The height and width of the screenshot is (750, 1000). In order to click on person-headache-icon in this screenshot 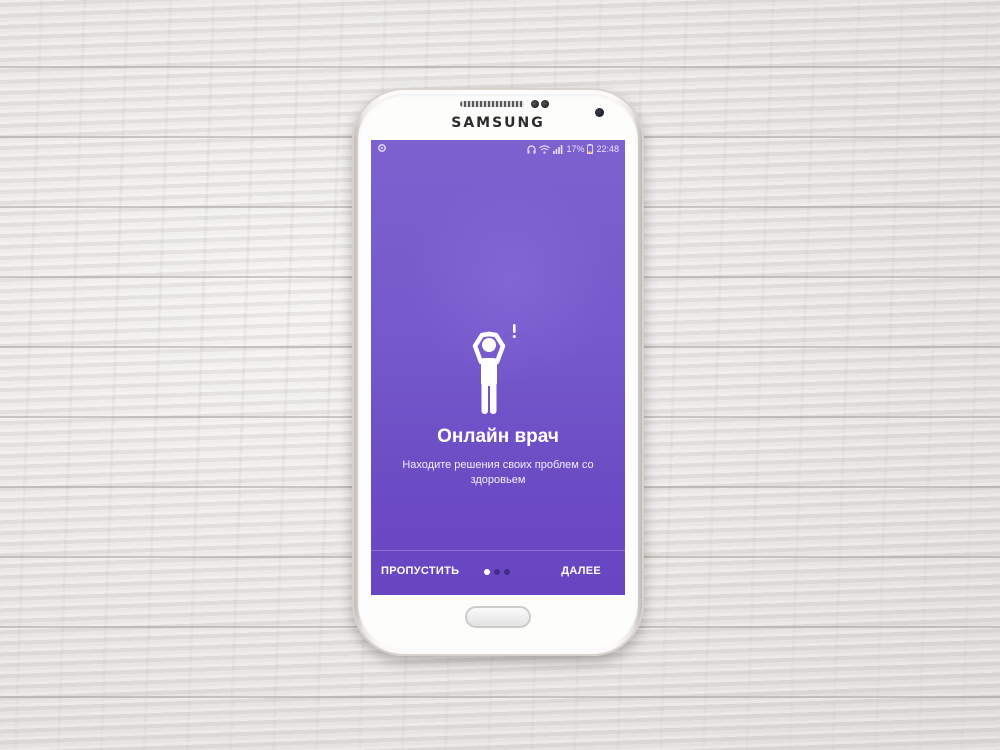, I will do `click(497, 370)`.